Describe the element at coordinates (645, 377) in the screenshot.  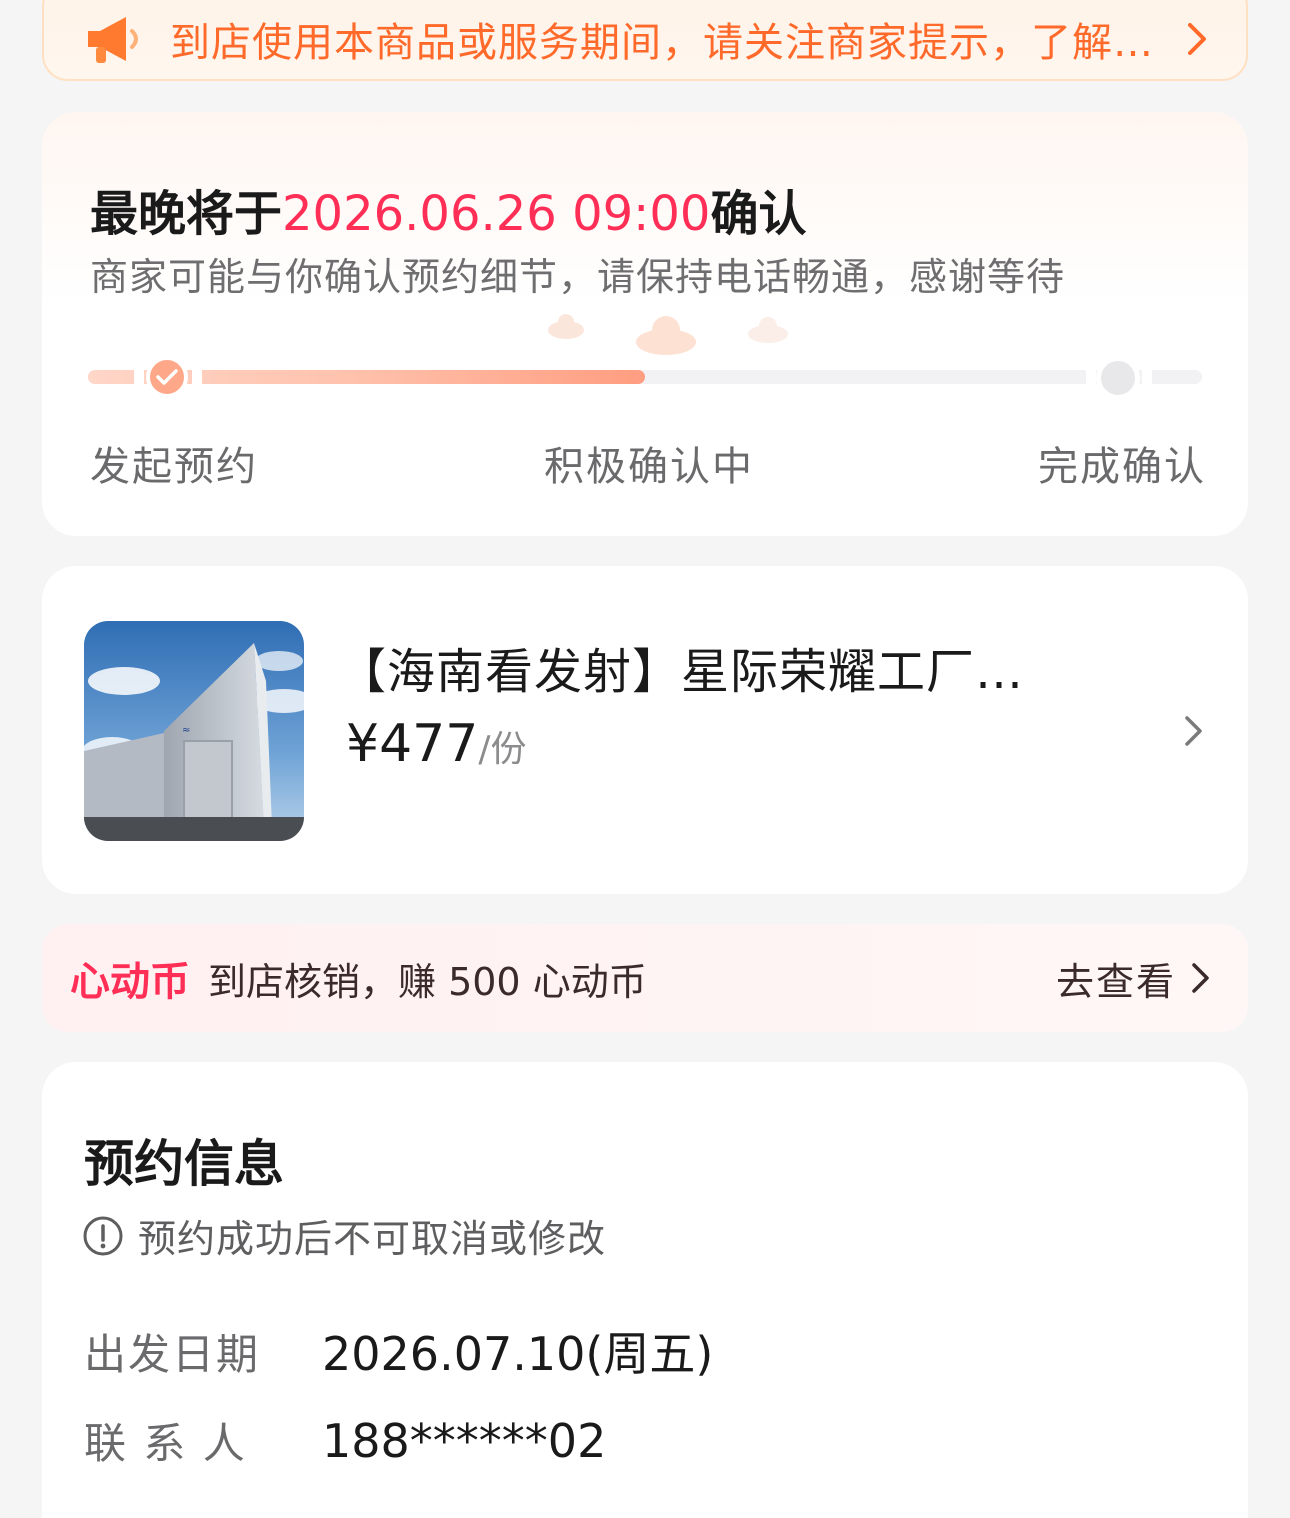
I see `confirmation-progress-track` at that location.